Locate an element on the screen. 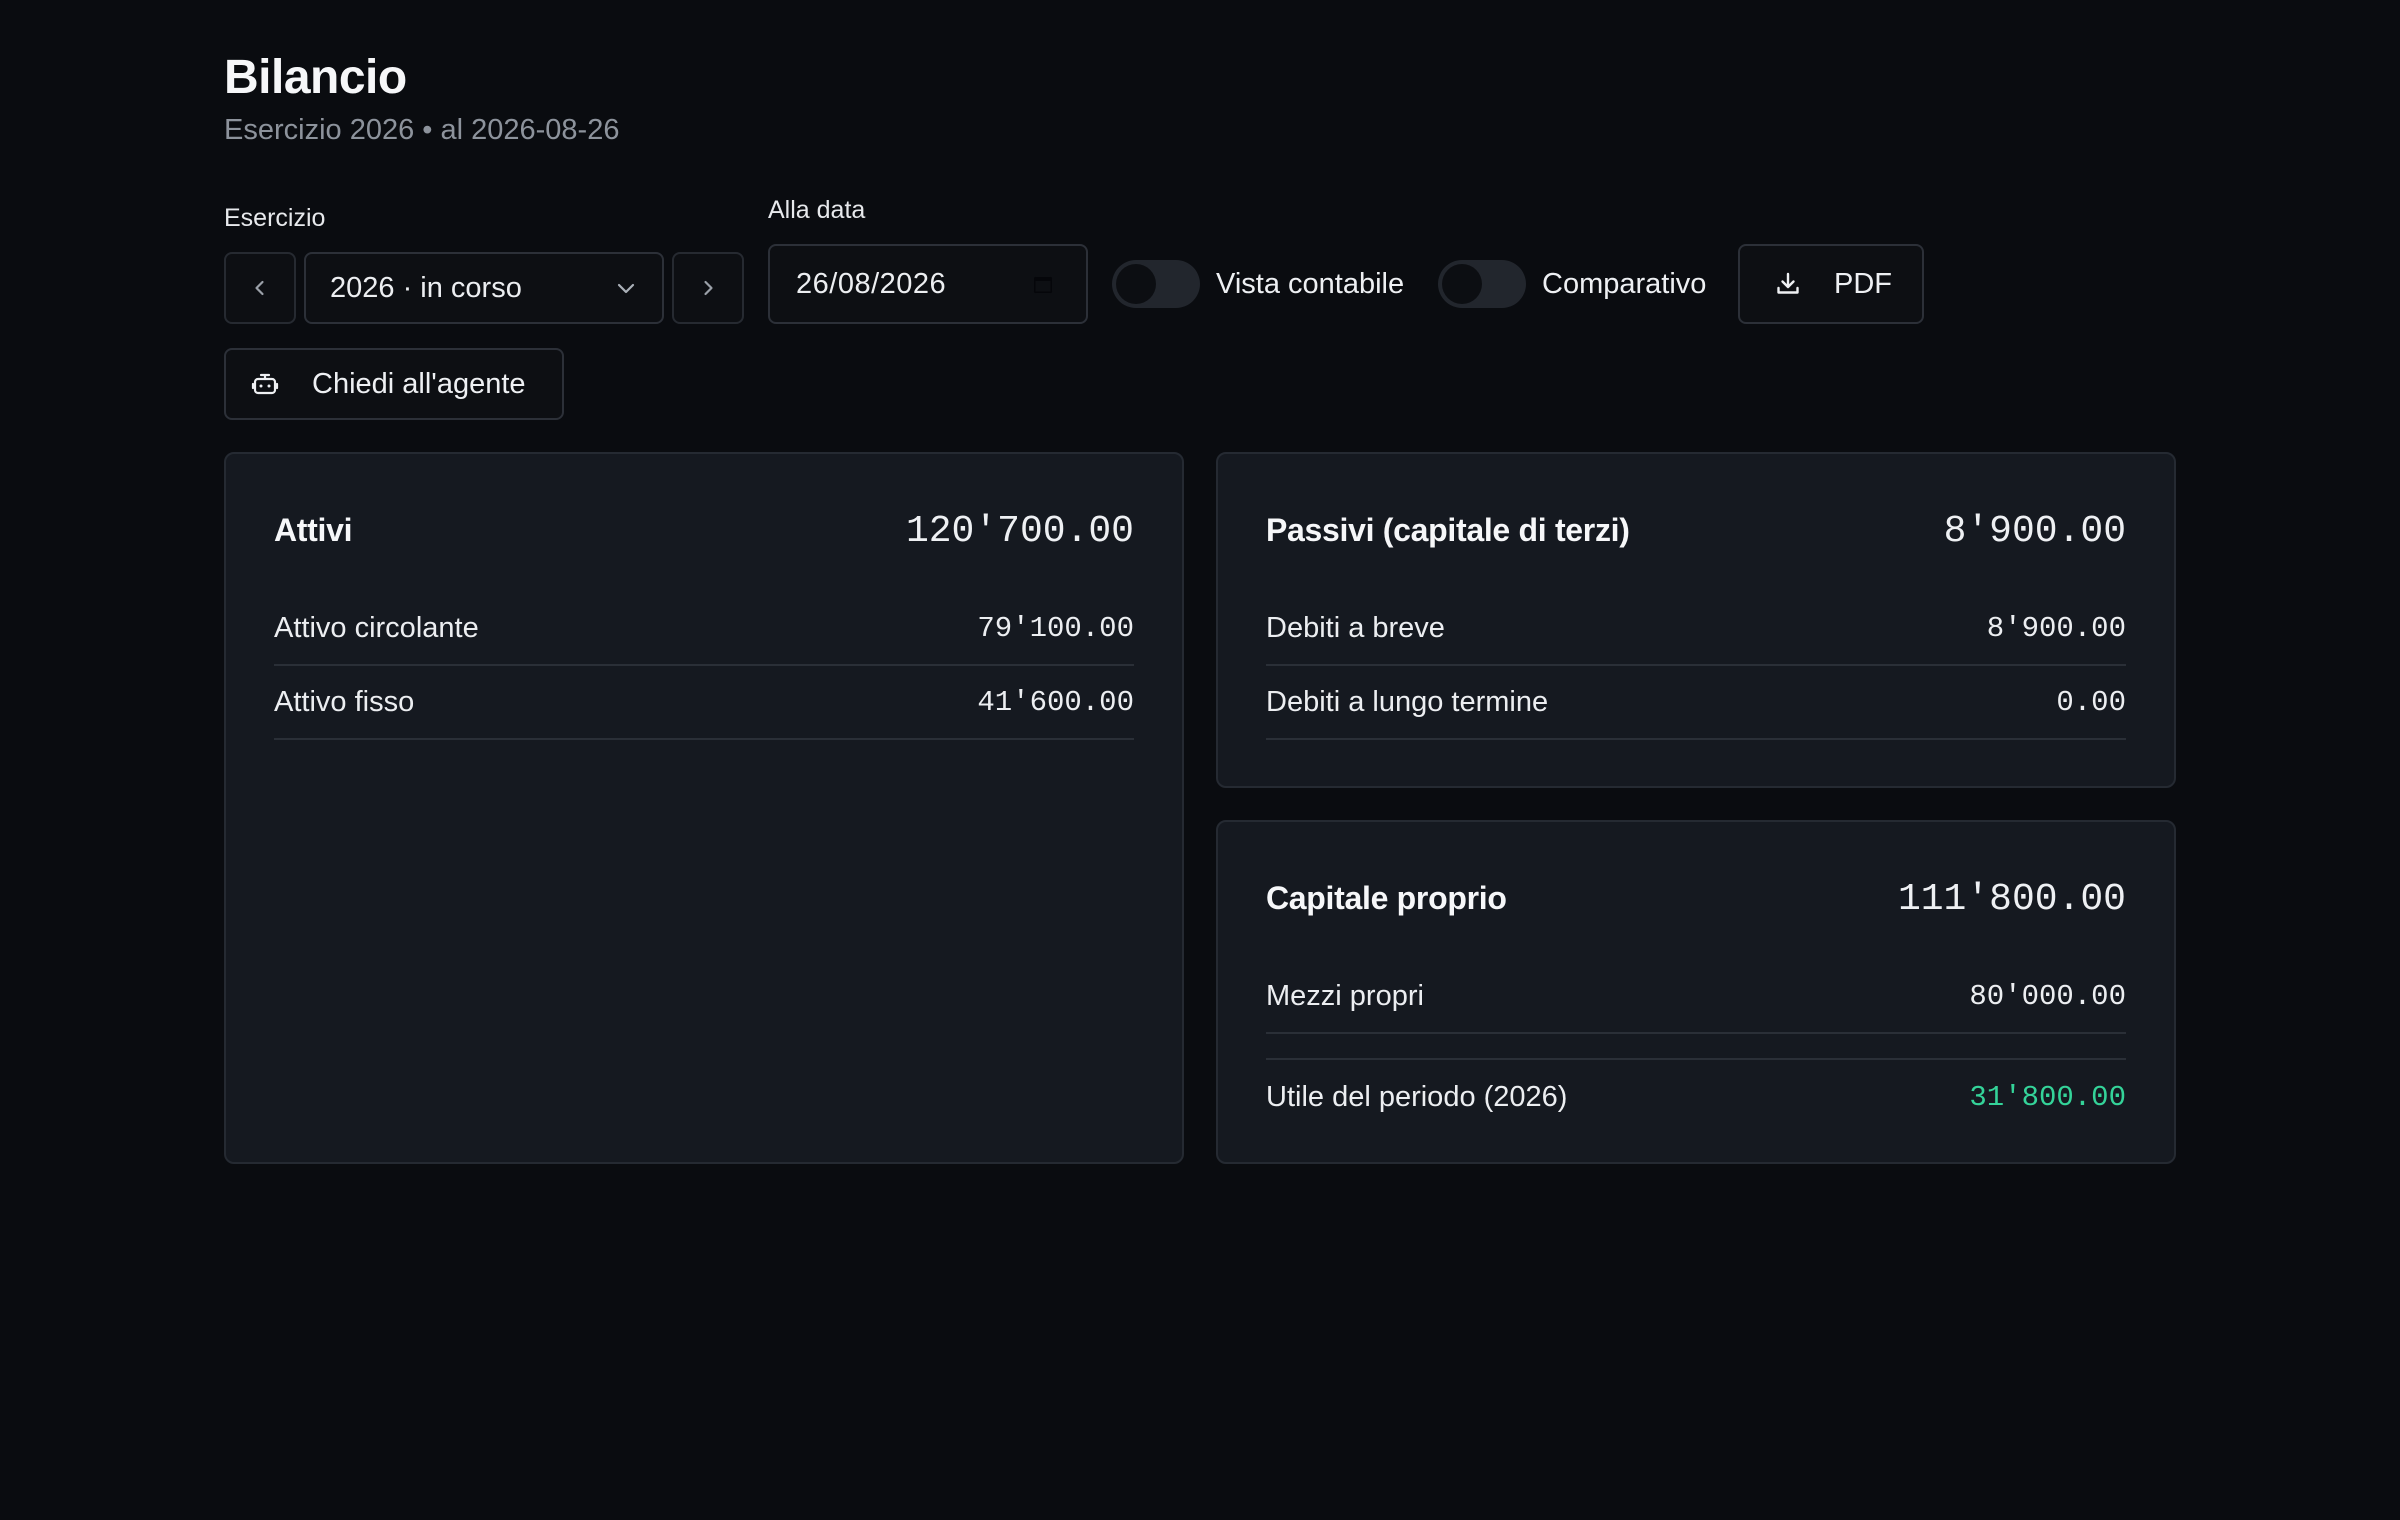  page-subtitle: Esercizio 2026 • al 2026-08-26 is located at coordinates (422, 130).